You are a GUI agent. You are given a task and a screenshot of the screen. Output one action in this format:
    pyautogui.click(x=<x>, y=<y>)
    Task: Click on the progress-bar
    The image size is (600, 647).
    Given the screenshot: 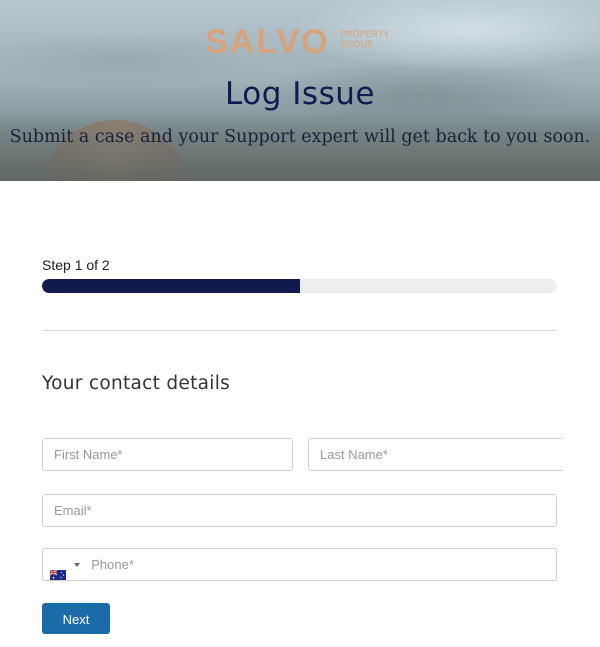 What is the action you would take?
    pyautogui.click(x=299, y=286)
    